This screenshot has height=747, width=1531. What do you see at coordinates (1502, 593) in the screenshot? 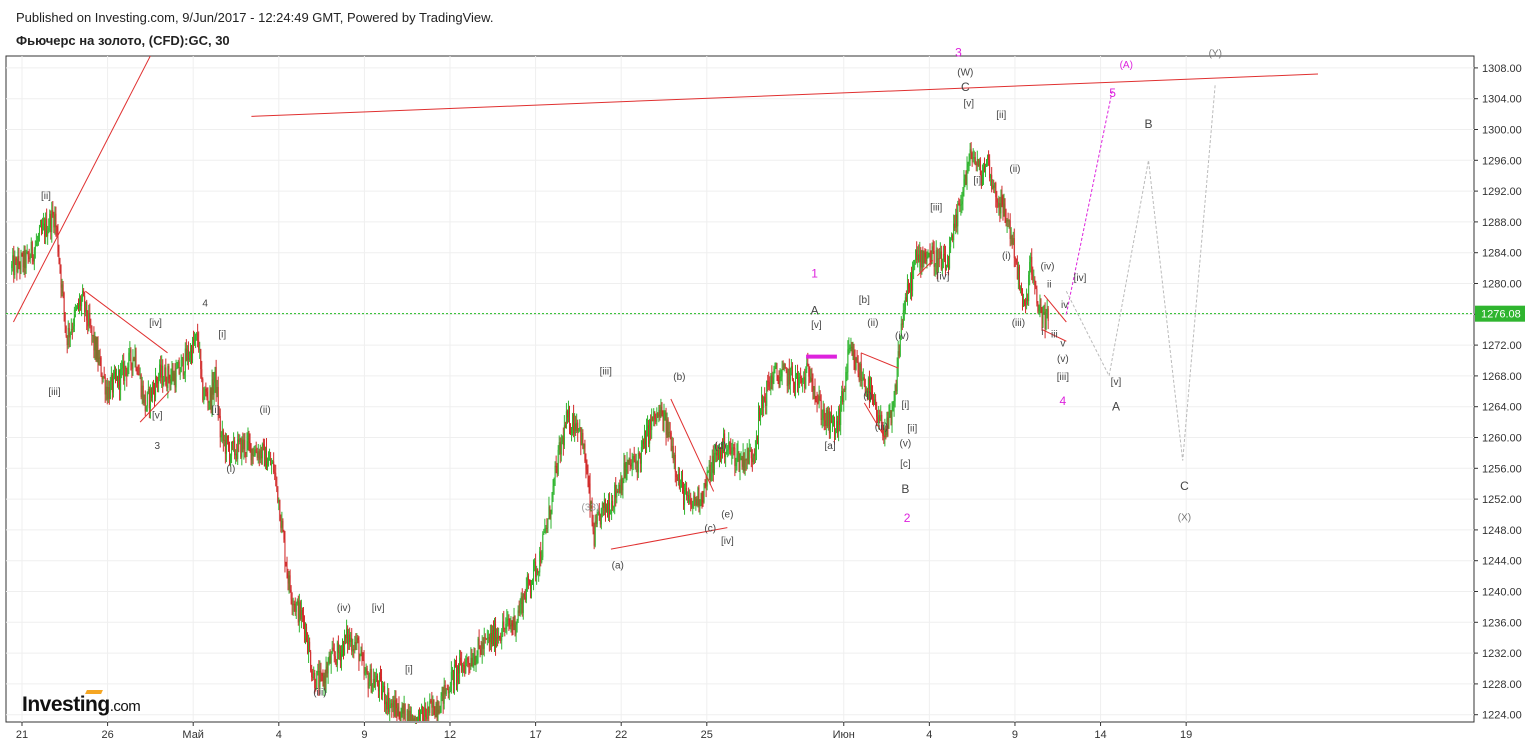
I see `y-tick-label: 1240.00` at bounding box center [1502, 593].